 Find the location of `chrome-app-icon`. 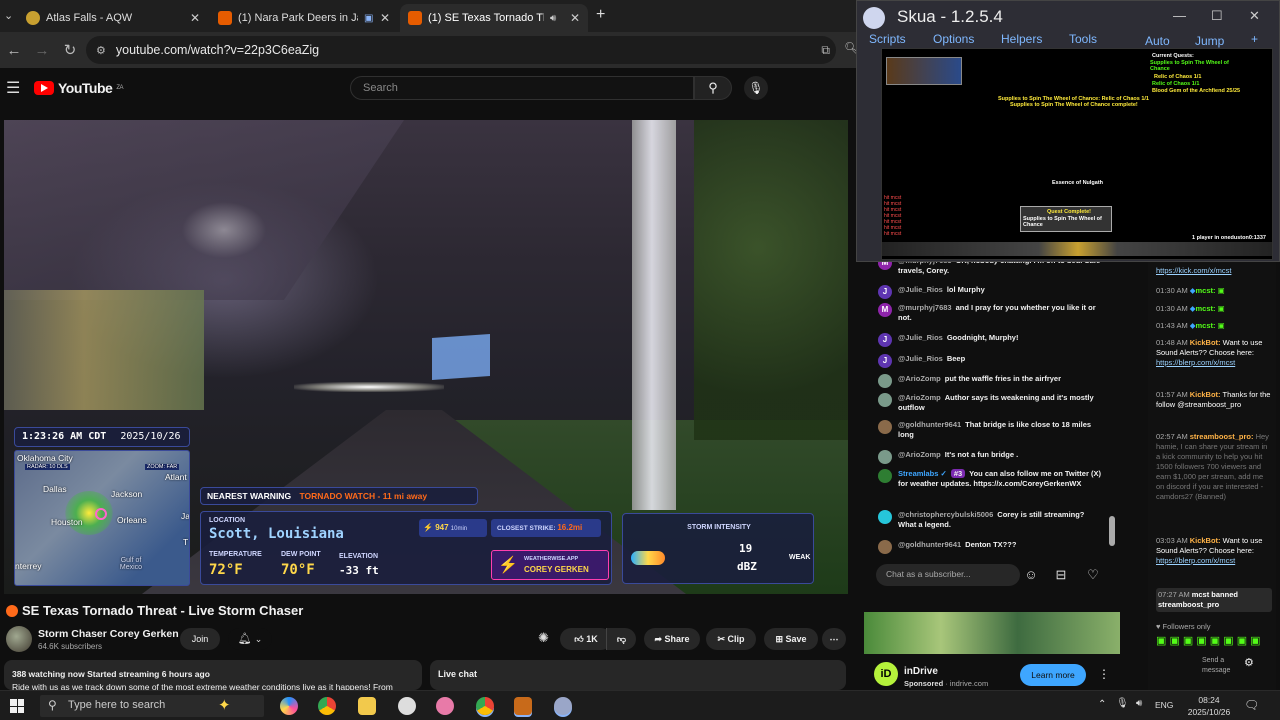

chrome-app-icon is located at coordinates (327, 706).